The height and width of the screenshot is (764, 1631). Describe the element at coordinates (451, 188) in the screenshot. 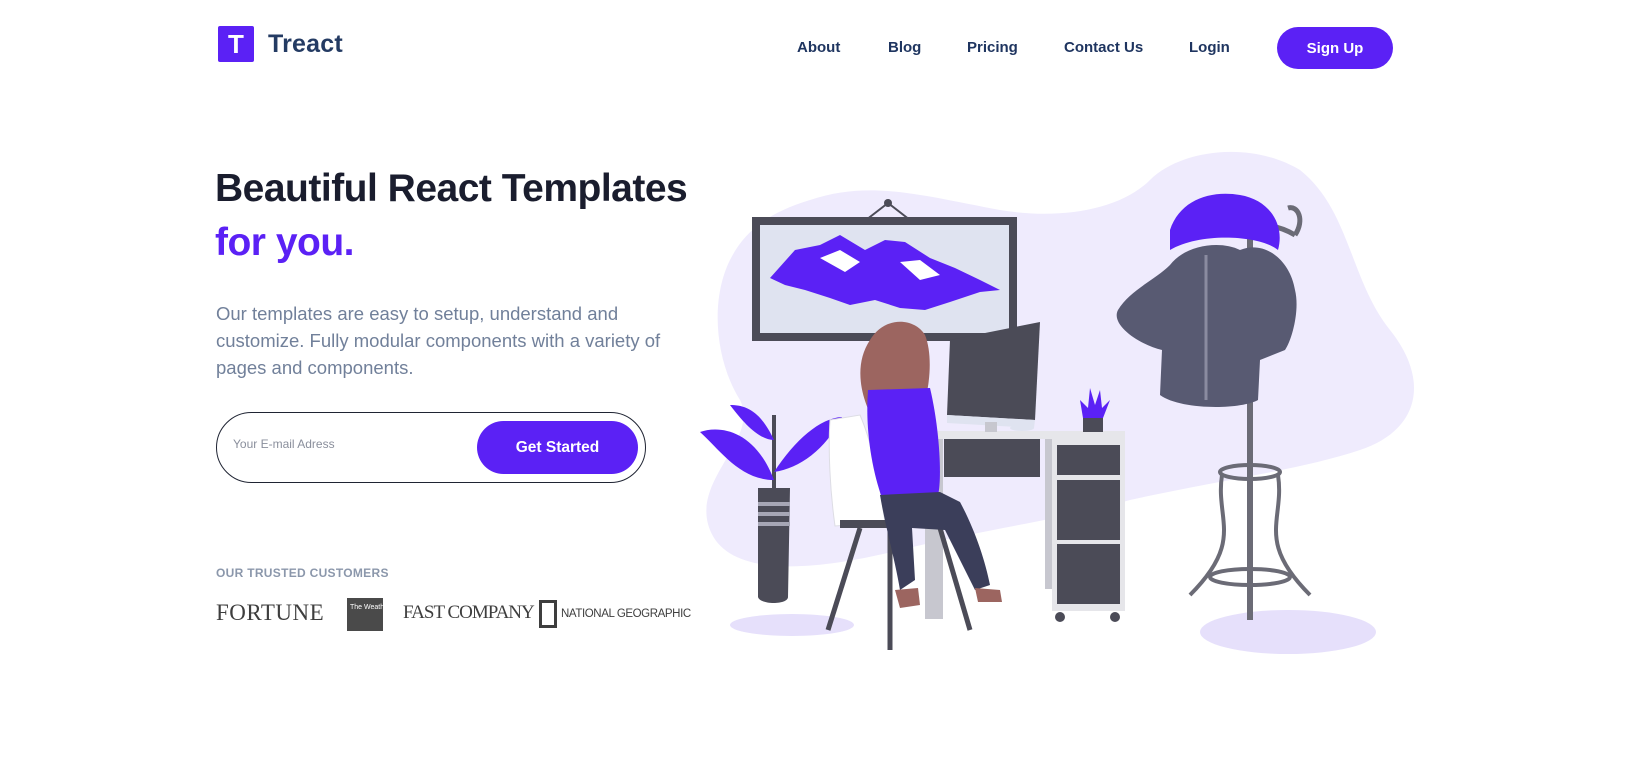

I see `hero-title-line1: Beautiful React Templates` at that location.